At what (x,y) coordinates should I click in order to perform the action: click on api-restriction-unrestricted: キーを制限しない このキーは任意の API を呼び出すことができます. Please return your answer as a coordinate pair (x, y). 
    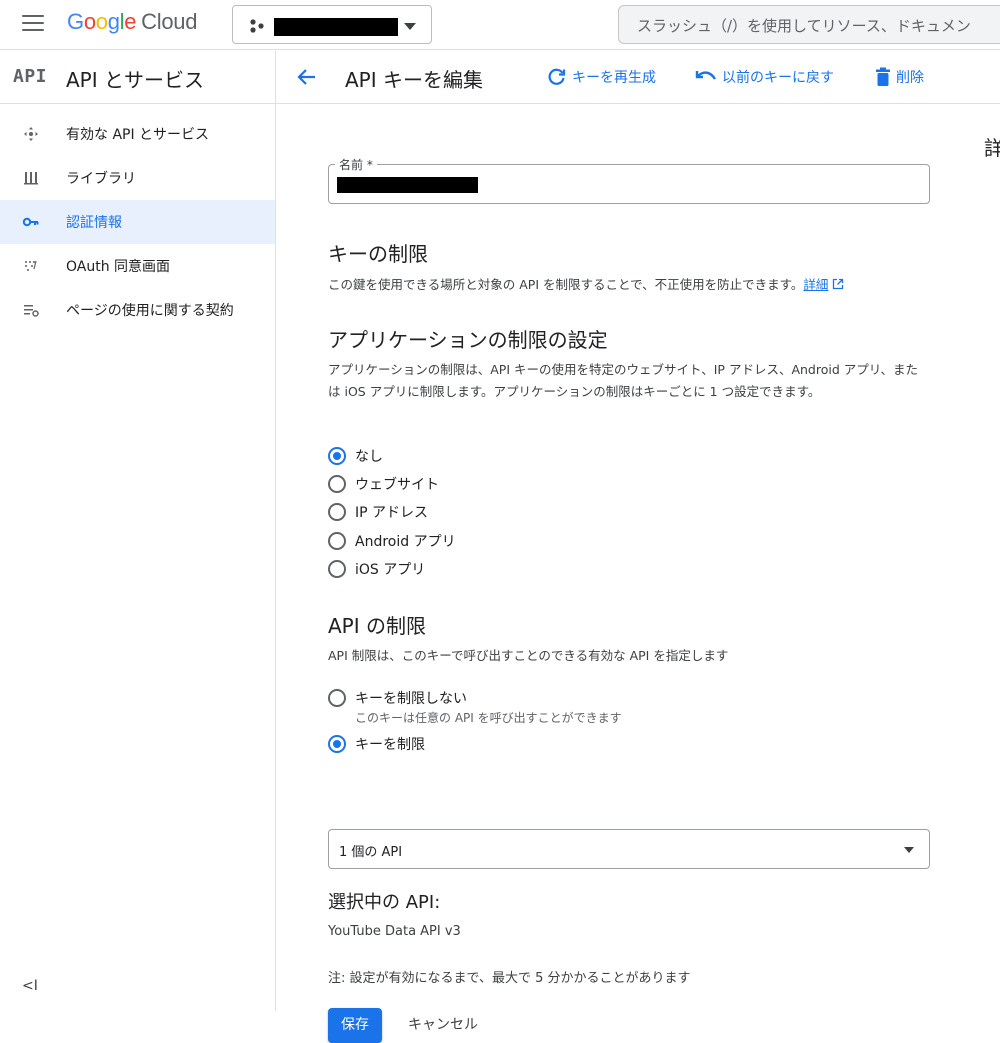
    Looking at the image, I should click on (528, 707).